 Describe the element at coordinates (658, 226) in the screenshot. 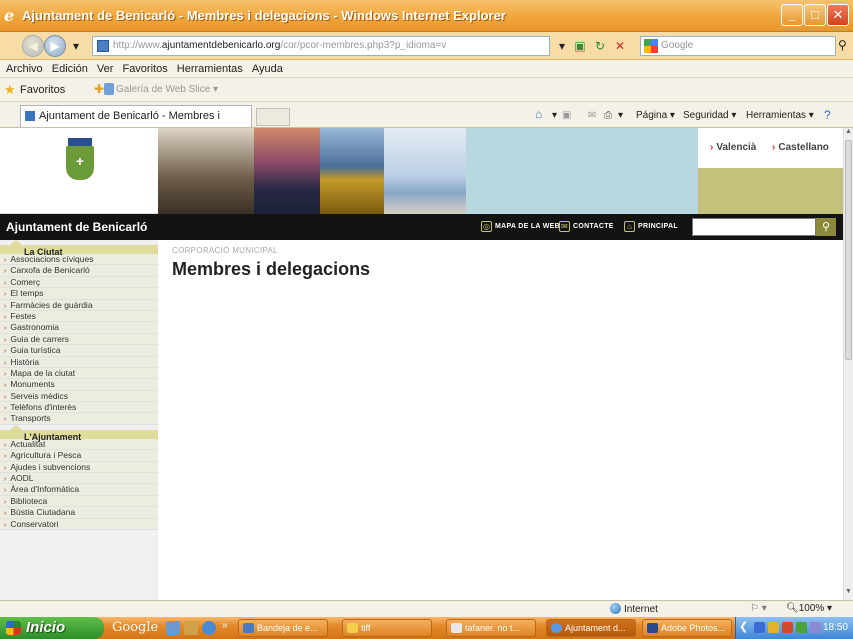

I see `principal-link: PRINCIPAL` at that location.